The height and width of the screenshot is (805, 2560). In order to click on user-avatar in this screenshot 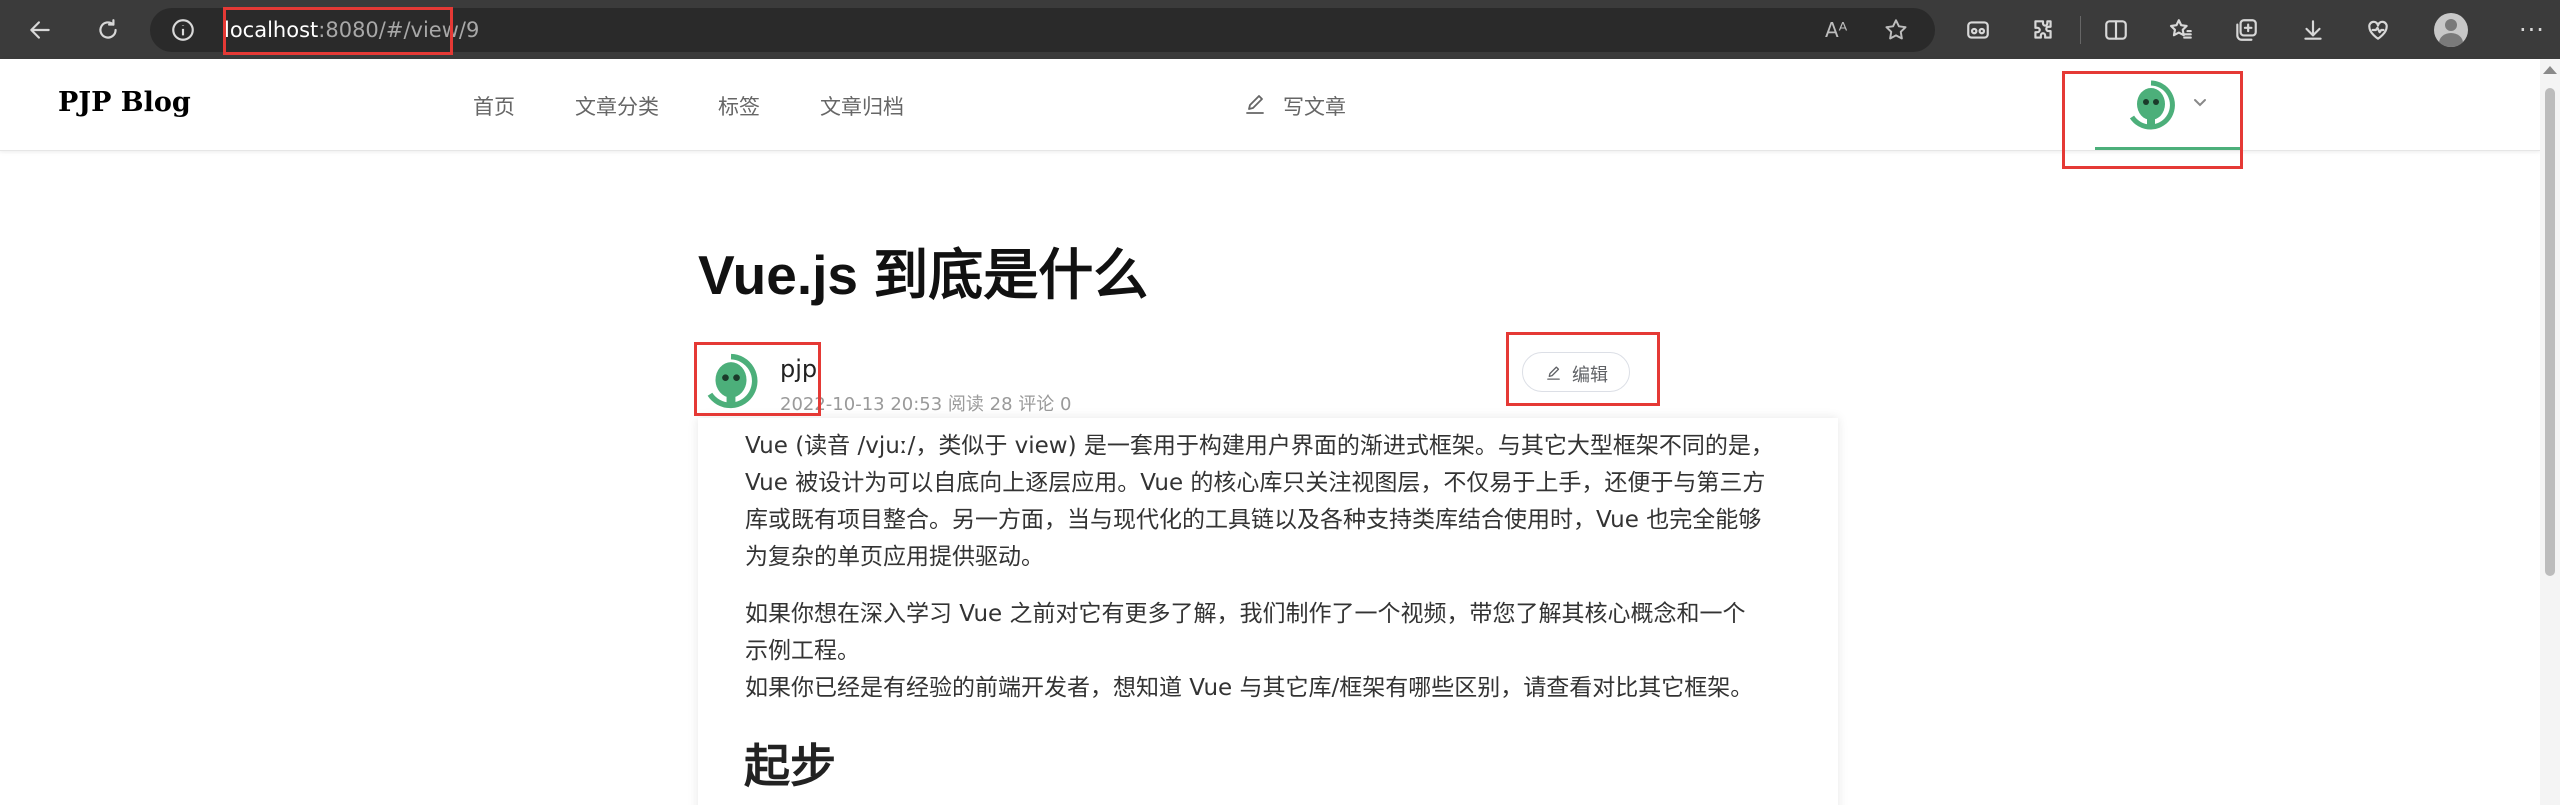, I will do `click(2151, 105)`.